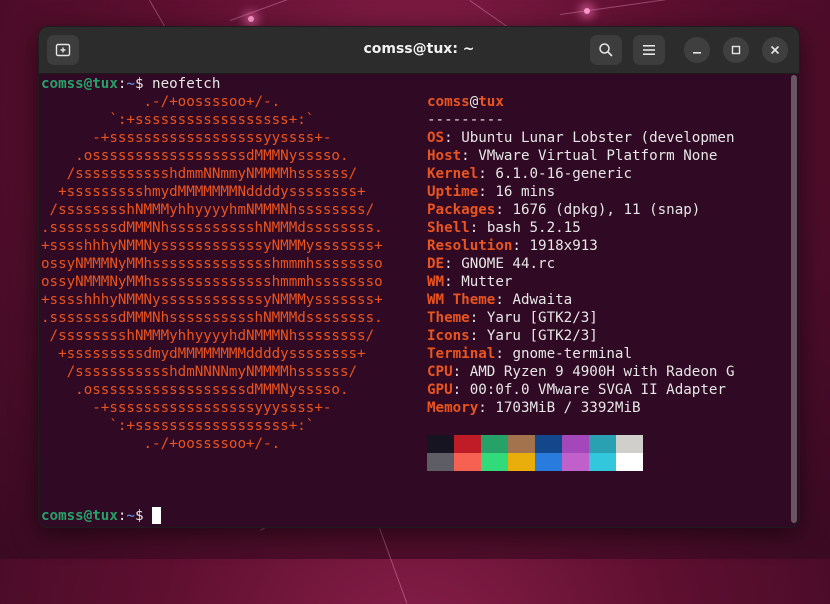 The image size is (830, 604). Describe the element at coordinates (512, 318) in the screenshot. I see `info-row: Theme: Yaru [GTK2/3]` at that location.